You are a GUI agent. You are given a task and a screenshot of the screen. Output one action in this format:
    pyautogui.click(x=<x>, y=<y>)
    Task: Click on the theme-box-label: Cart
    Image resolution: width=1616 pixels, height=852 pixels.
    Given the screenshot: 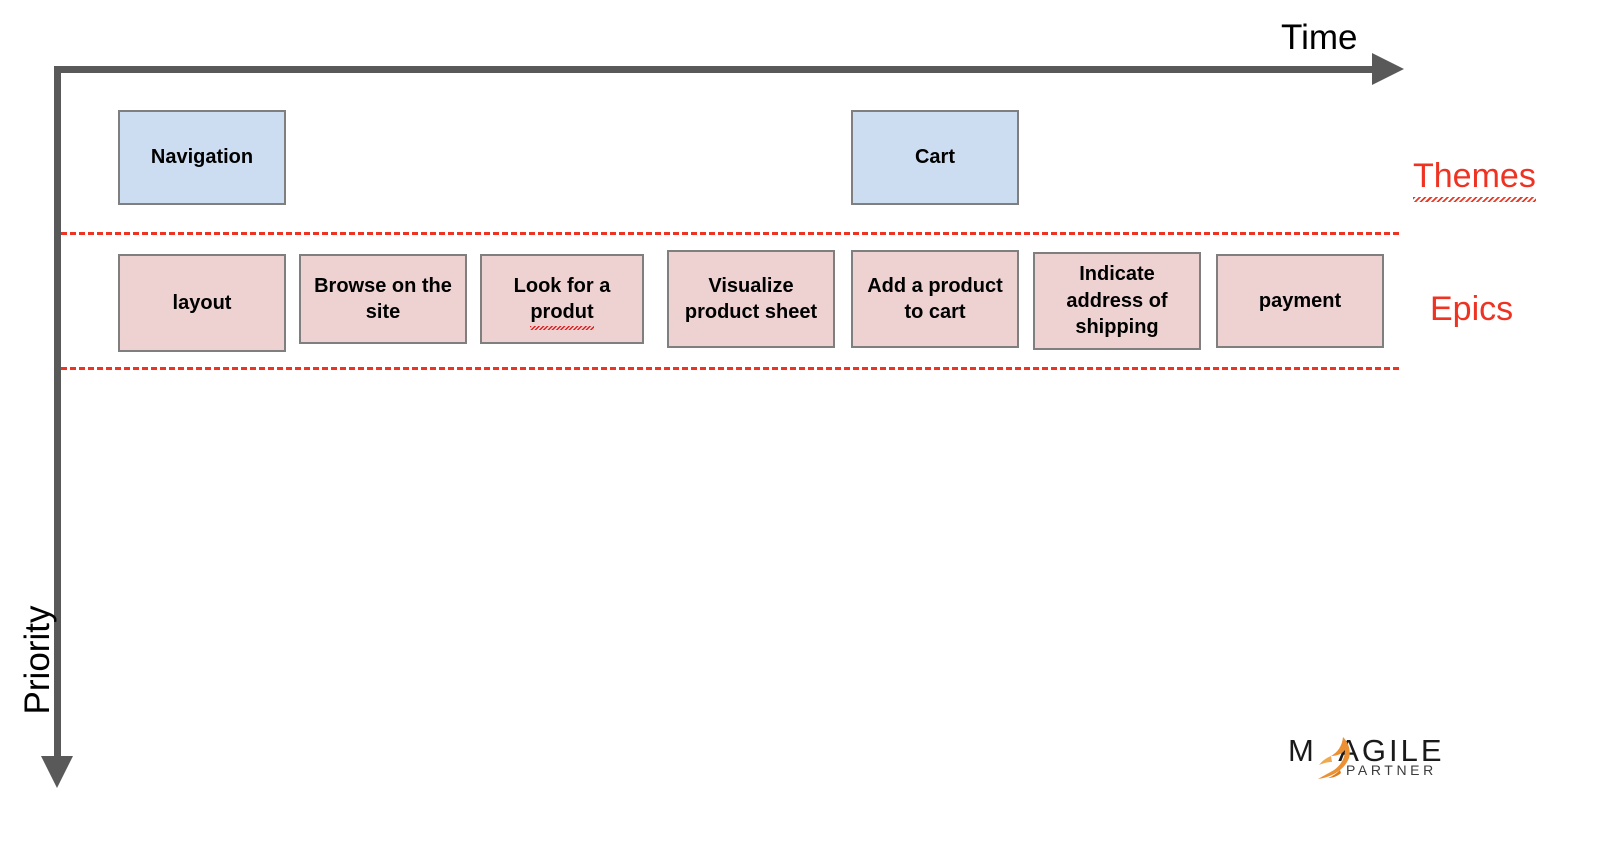 What is the action you would take?
    pyautogui.click(x=934, y=157)
    